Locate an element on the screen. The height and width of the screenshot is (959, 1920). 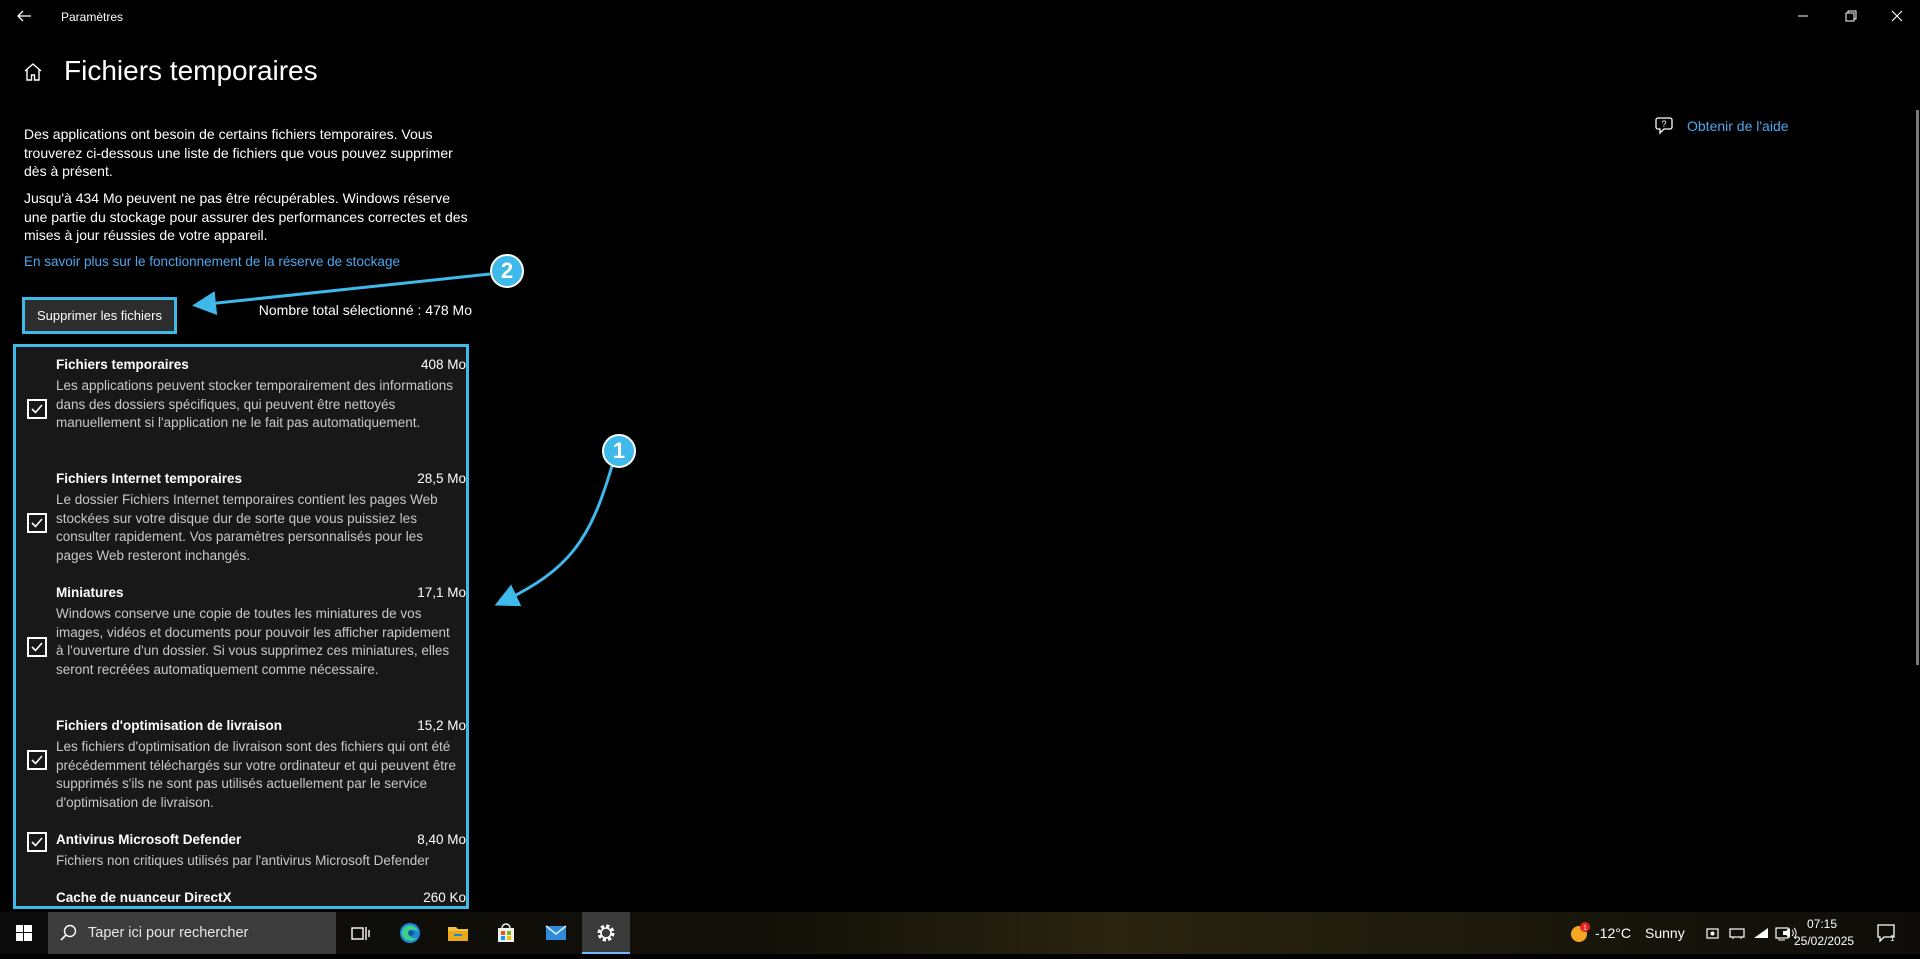
window-title: Paramètres is located at coordinates (92, 17).